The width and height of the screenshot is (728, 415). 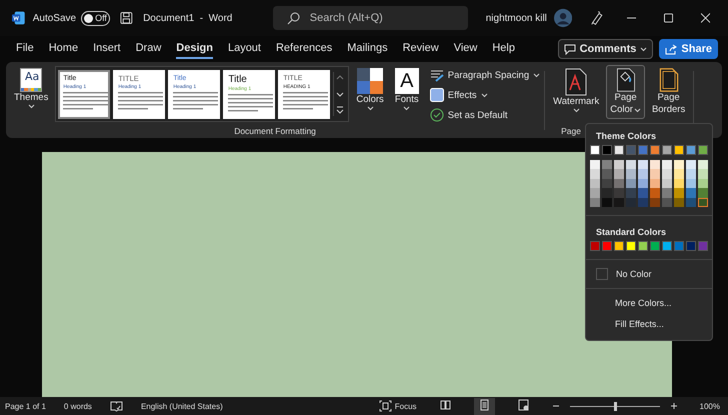 I want to click on ribbon-tab: Home, so click(x=63, y=49).